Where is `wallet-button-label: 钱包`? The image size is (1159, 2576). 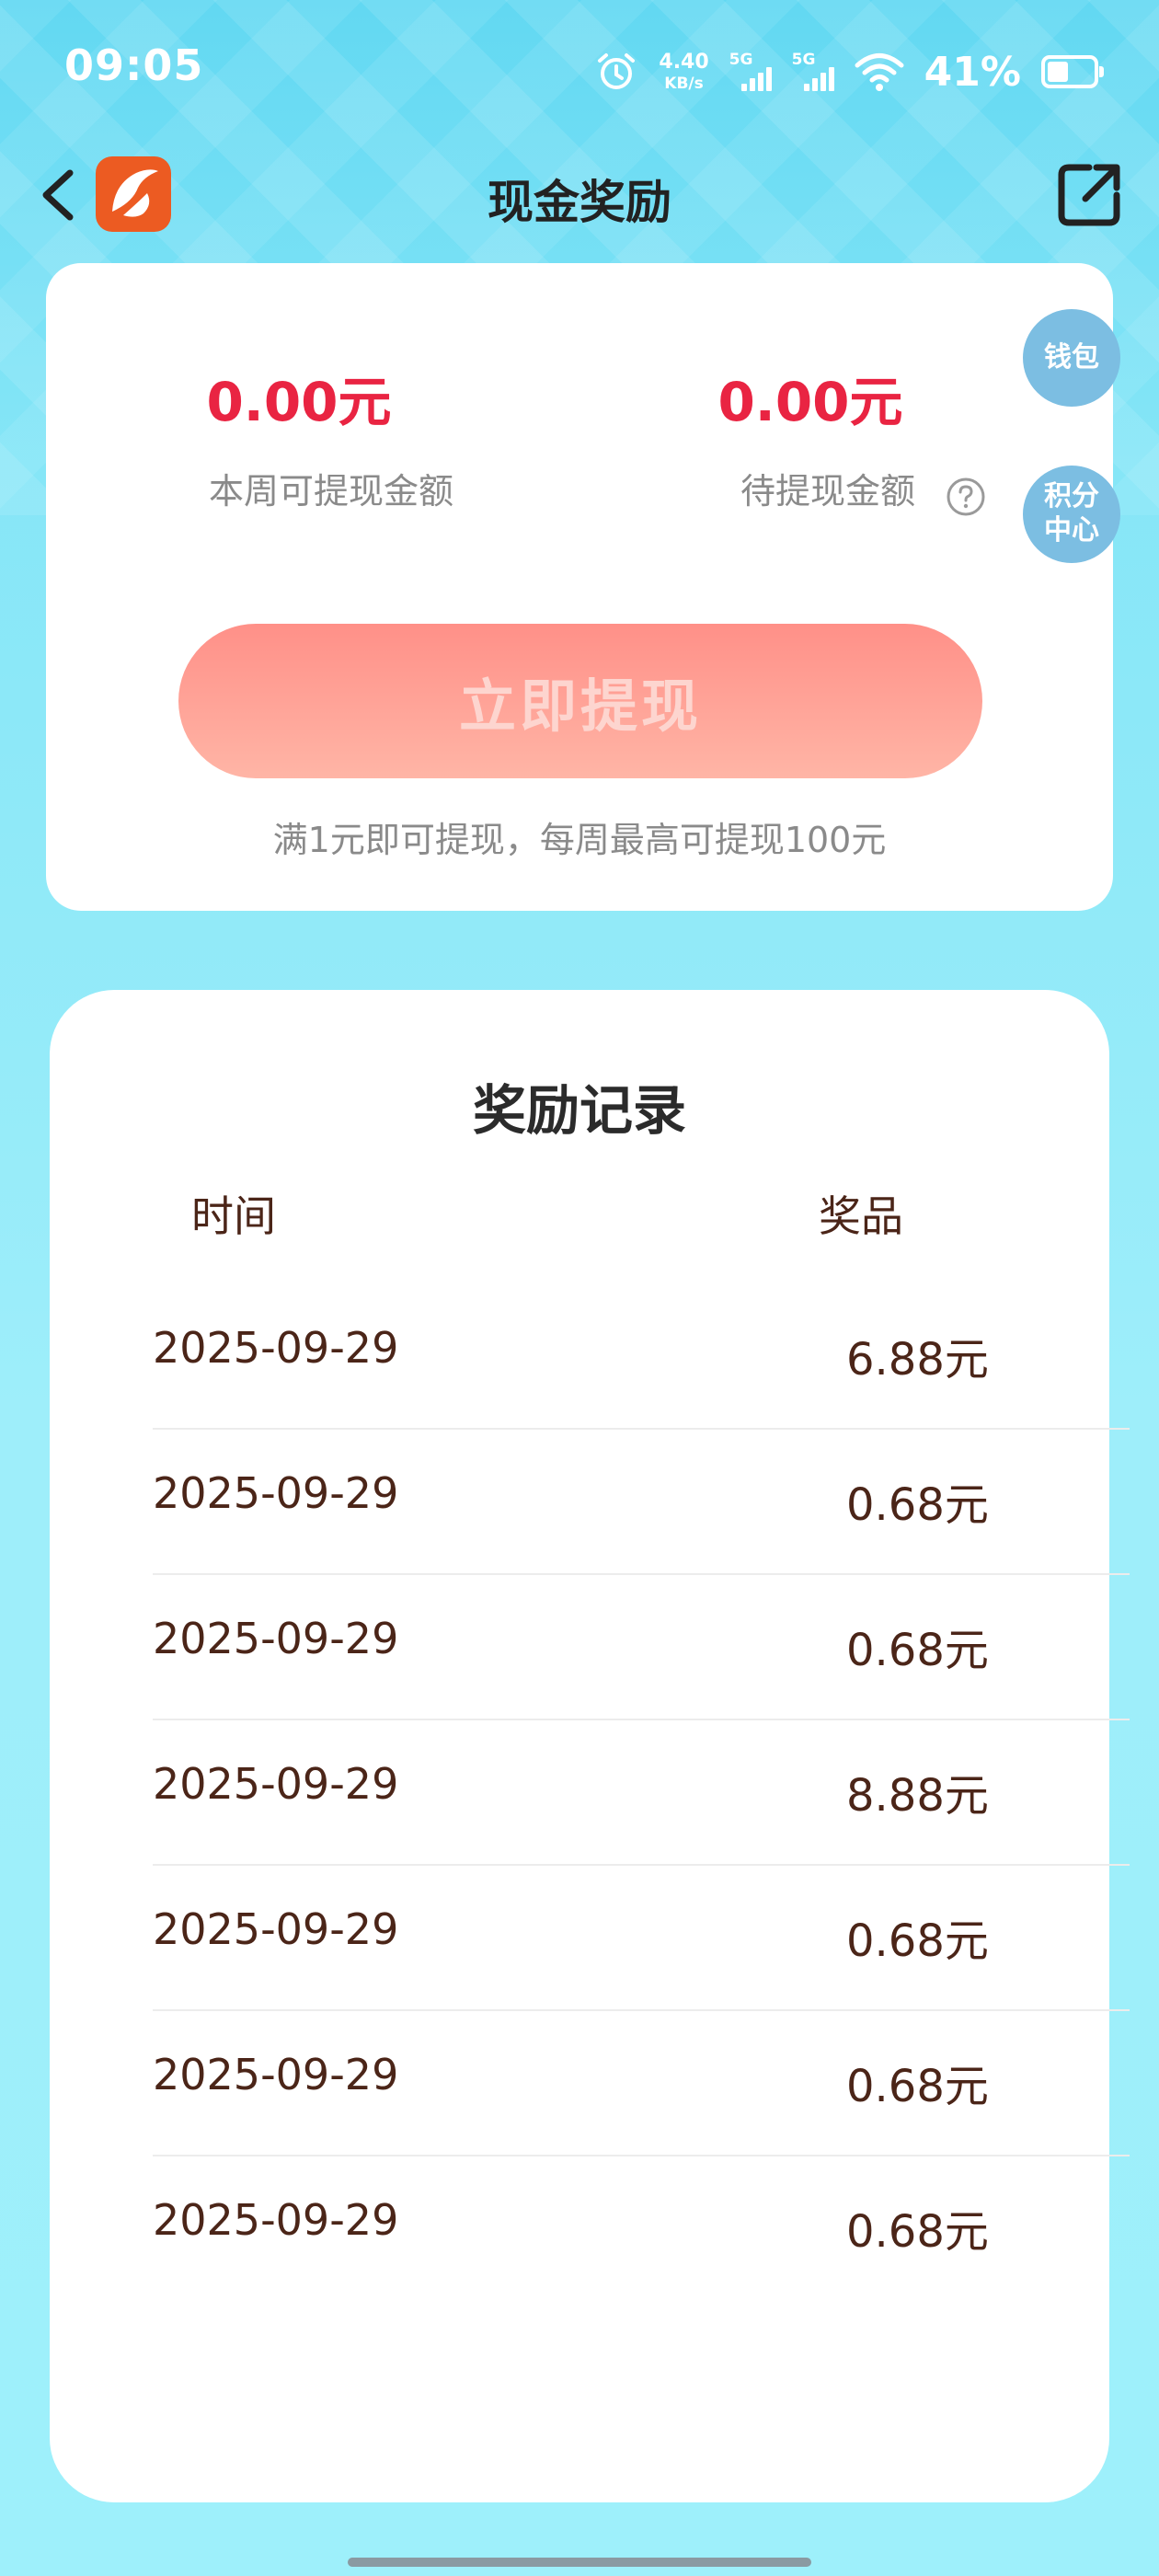
wallet-button-label: 钱包 is located at coordinates (1071, 357).